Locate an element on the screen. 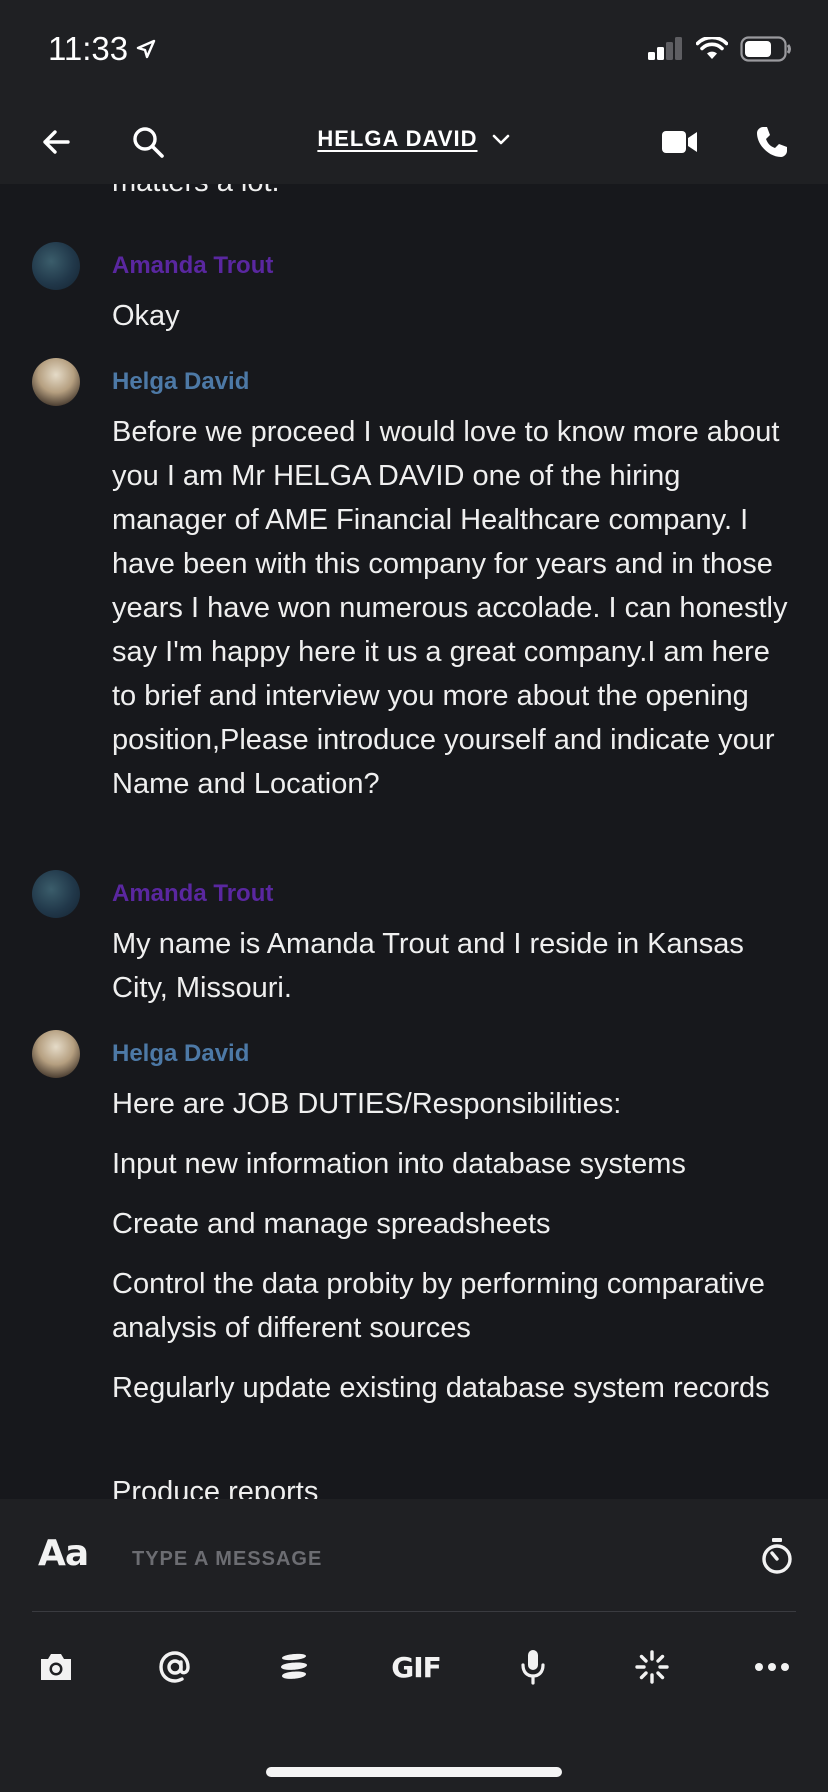  mention-button is located at coordinates (175, 1667).